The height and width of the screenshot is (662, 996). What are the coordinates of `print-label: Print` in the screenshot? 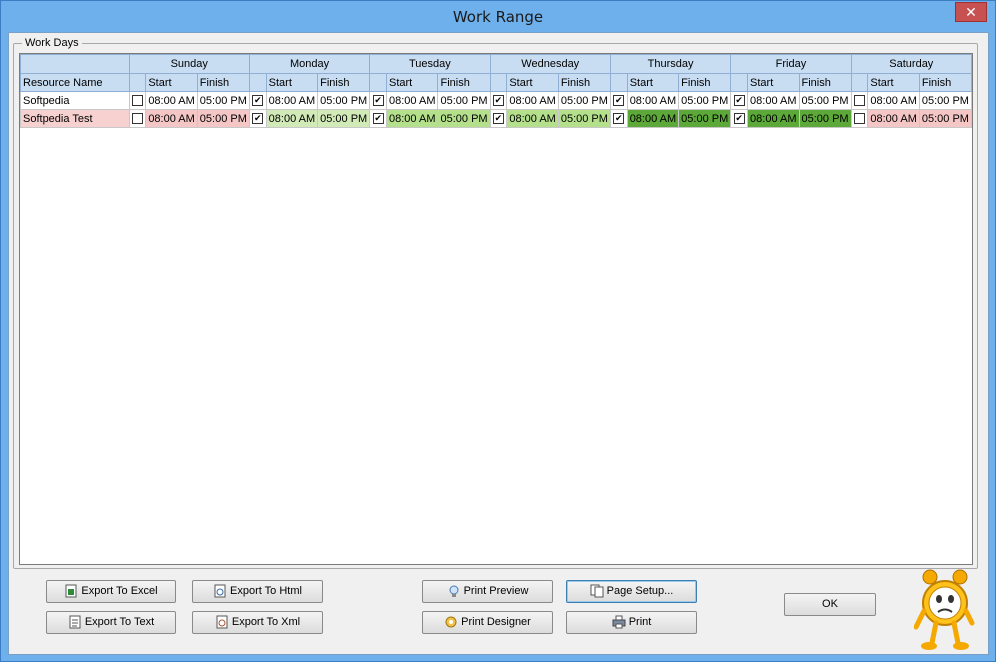 It's located at (640, 622).